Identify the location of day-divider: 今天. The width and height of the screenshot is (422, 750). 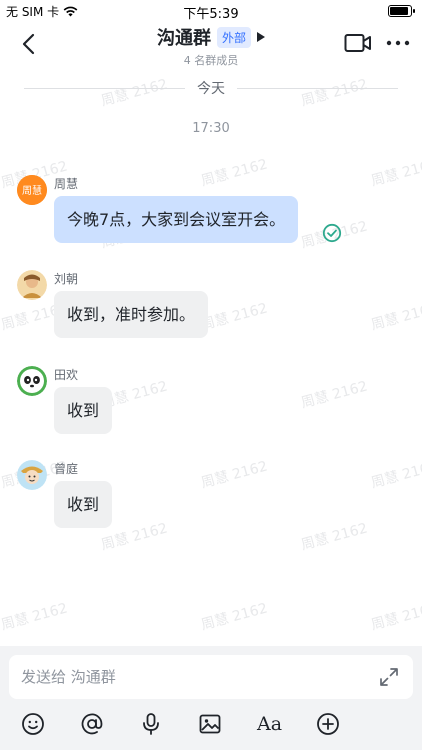
(211, 88).